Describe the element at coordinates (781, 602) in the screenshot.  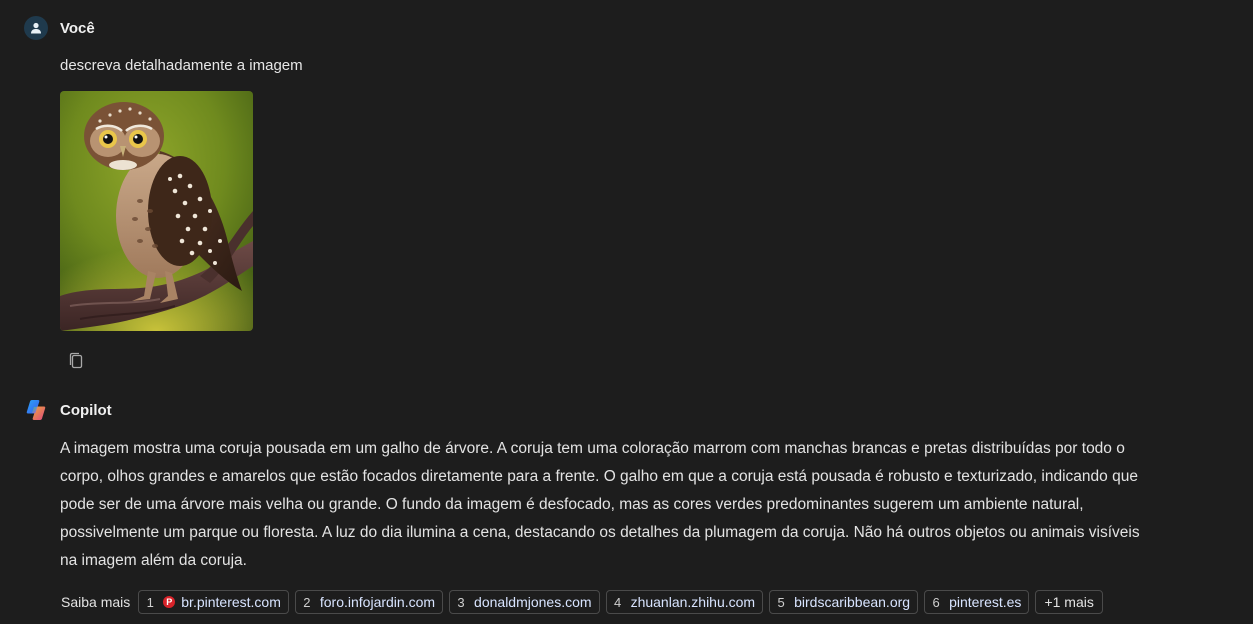
I see `source-number: 5` at that location.